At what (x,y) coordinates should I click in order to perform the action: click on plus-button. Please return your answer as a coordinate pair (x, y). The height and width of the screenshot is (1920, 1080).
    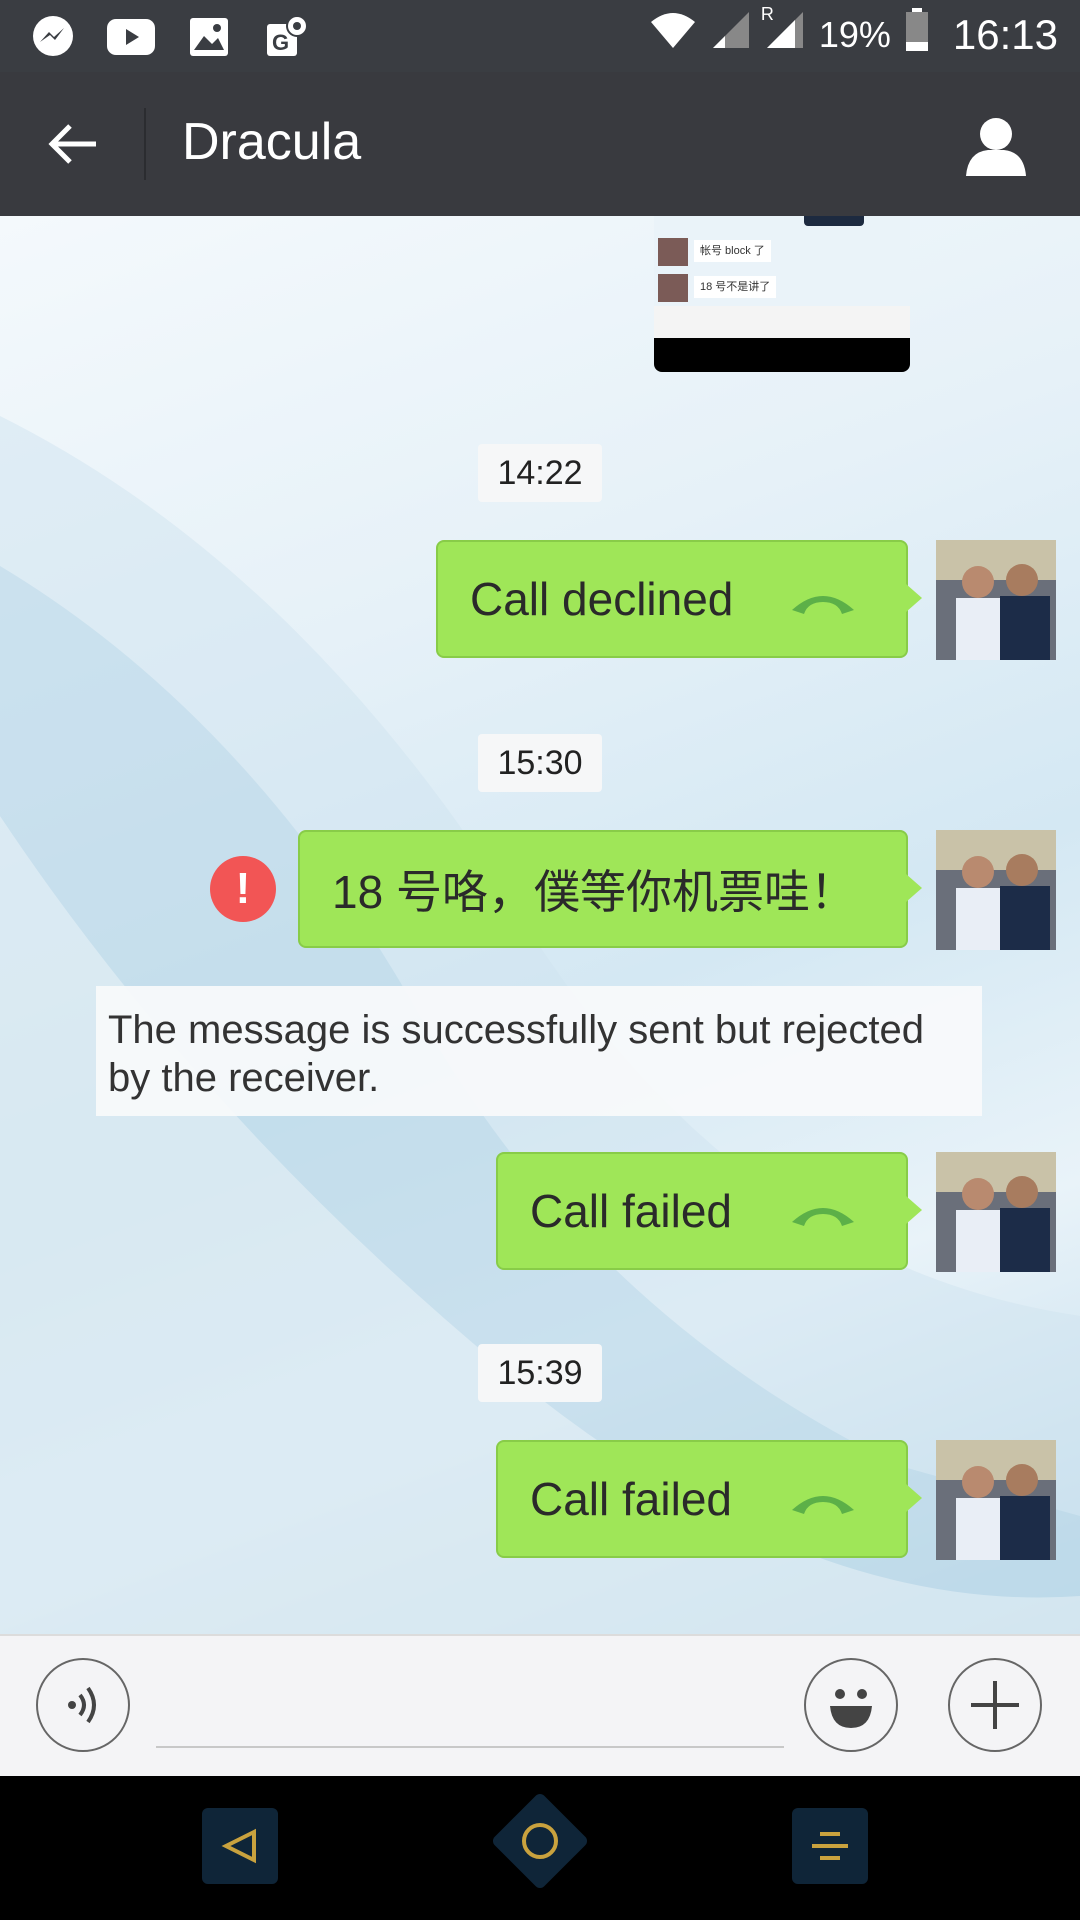
    Looking at the image, I should click on (995, 1705).